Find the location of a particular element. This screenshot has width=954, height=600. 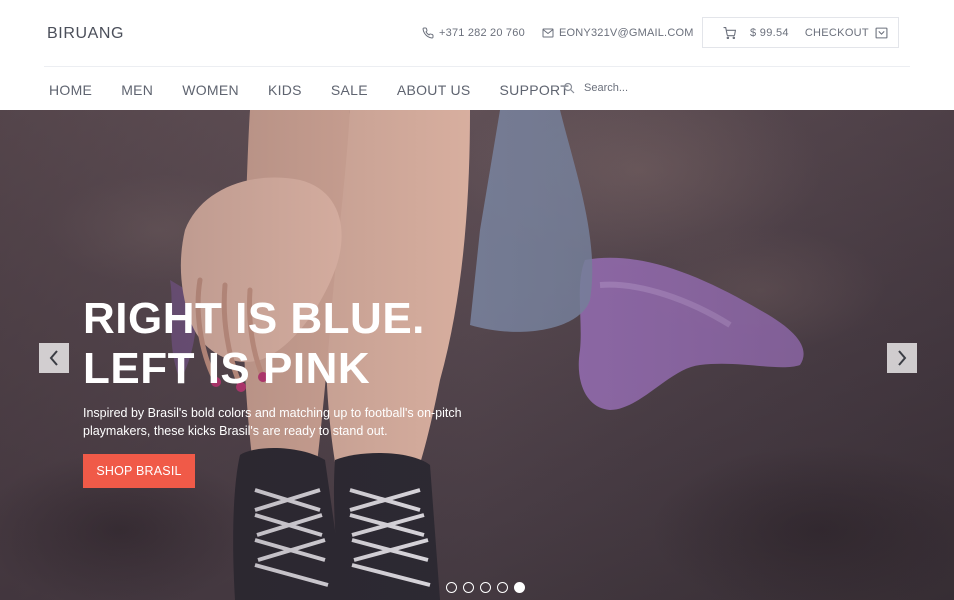

checkout-button: CHECKOUT is located at coordinates (846, 33).